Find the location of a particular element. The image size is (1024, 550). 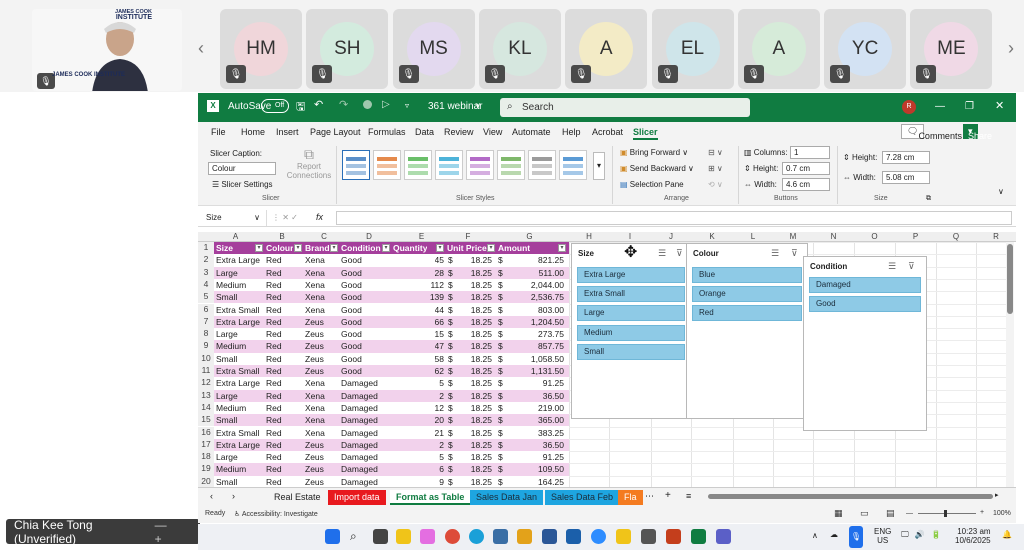

table-header-cell: Brand is located at coordinates (317, 248).